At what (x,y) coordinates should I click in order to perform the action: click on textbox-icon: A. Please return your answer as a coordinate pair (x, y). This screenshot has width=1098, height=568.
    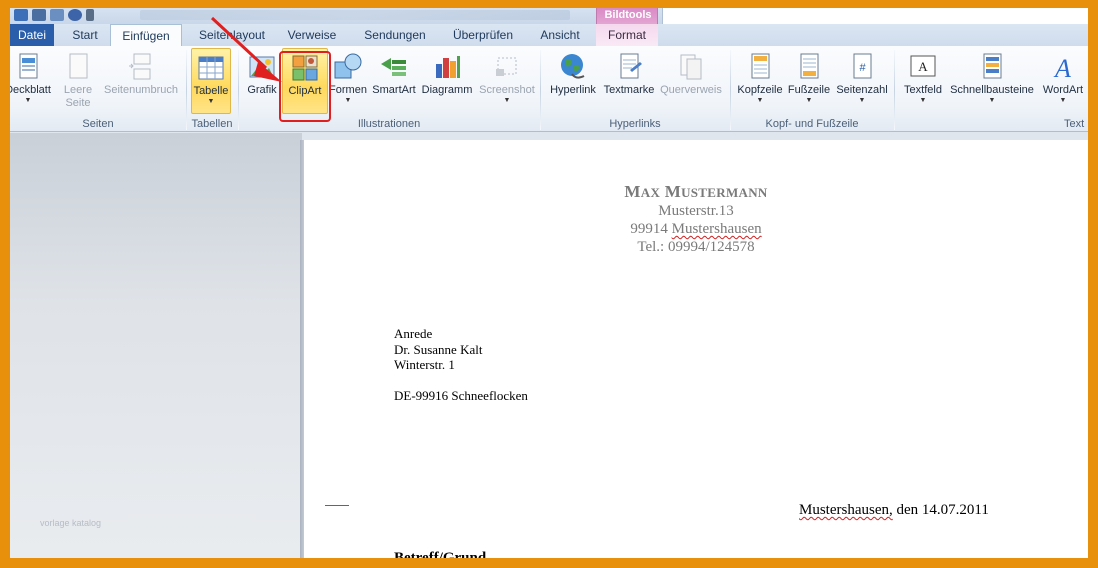
    Looking at the image, I should click on (923, 66).